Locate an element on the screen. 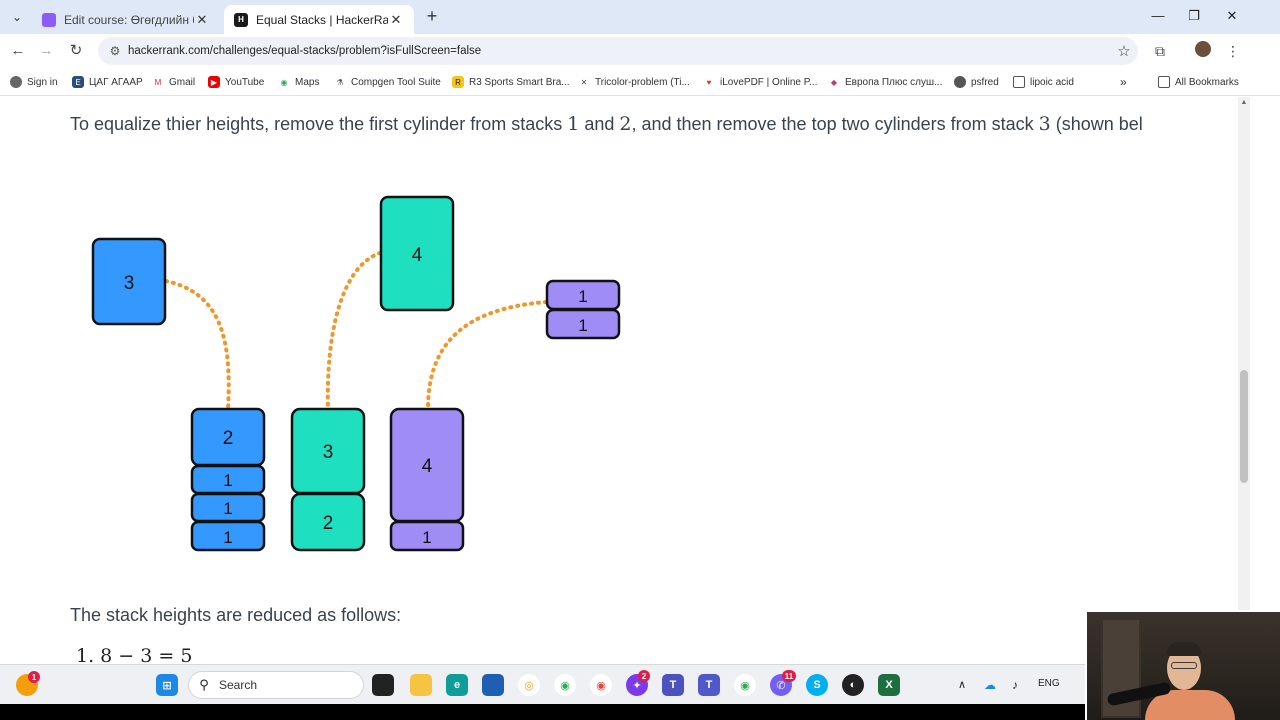 This screenshot has width=1280, height=720. tab-equal-stacks: H Equal Stacks | HackerRank ✕ is located at coordinates (319, 19).